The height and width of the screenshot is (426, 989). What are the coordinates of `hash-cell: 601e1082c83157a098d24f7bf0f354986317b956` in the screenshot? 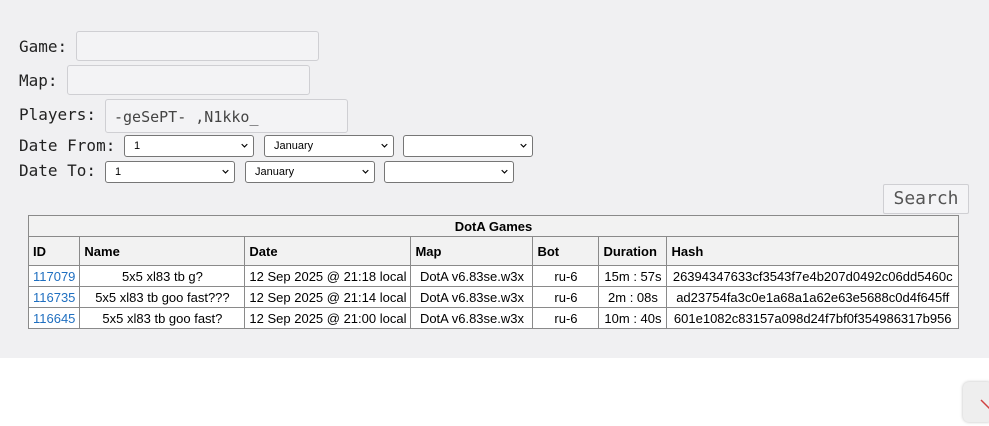 It's located at (812, 318).